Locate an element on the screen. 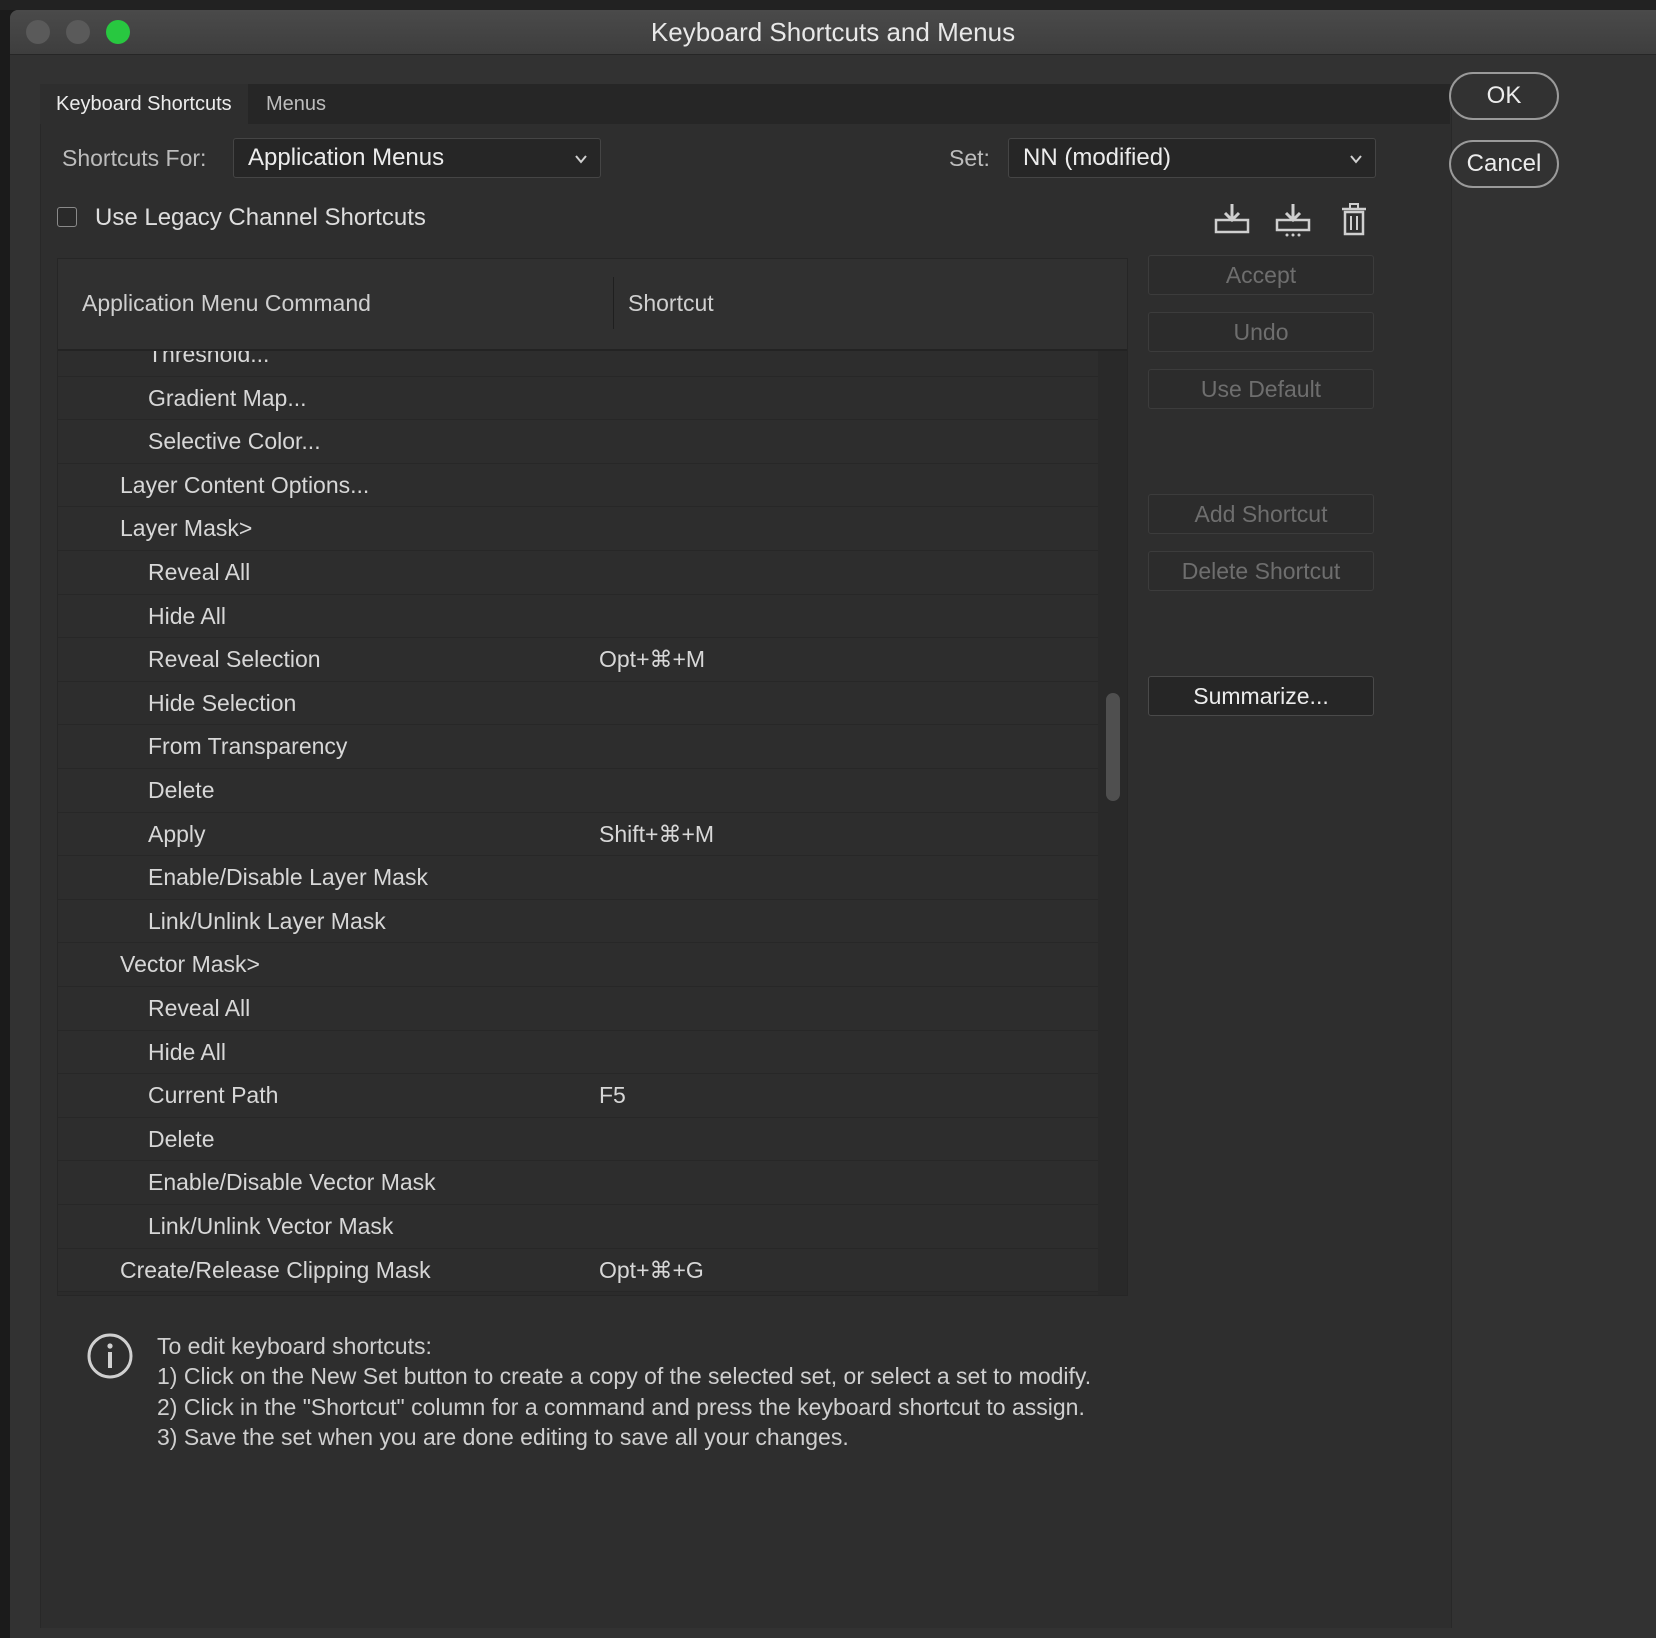  table-row: Create/Release Clipping Mask Opt+⌘+G is located at coordinates (578, 1270).